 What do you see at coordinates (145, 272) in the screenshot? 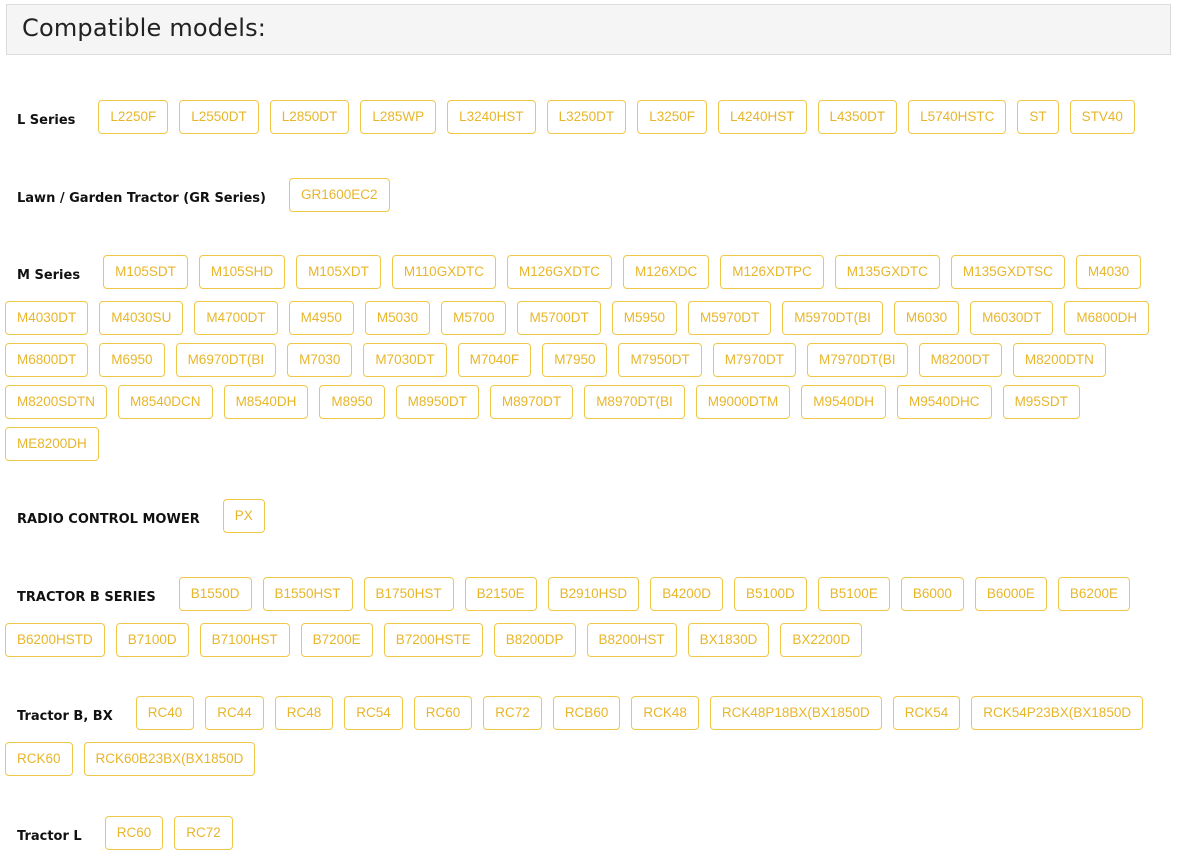
I see `model-chip: M105SDT` at bounding box center [145, 272].